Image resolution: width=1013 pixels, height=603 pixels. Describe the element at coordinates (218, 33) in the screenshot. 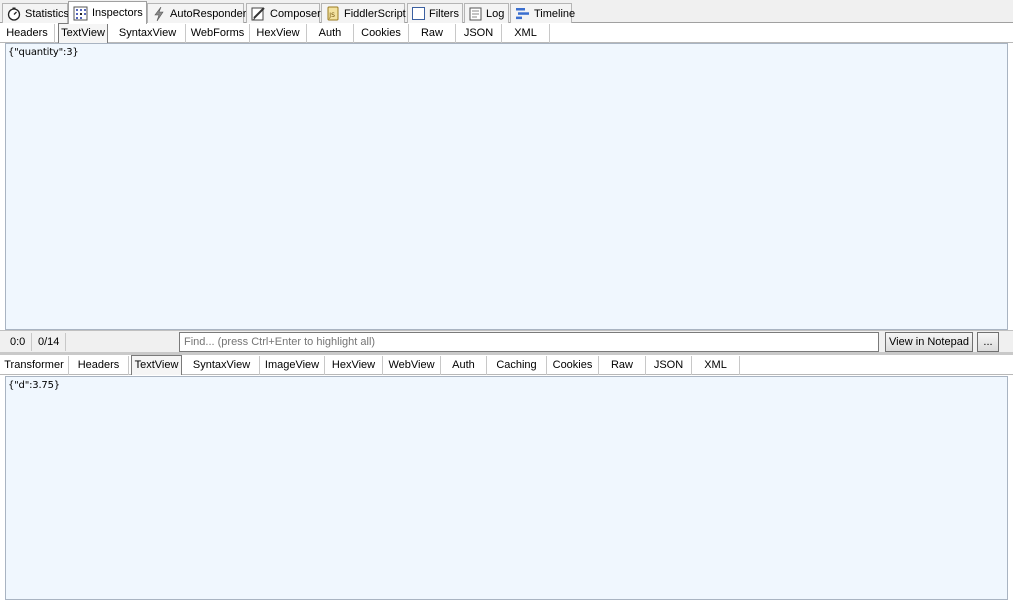

I see `request-tab-webforms: WebForms` at that location.